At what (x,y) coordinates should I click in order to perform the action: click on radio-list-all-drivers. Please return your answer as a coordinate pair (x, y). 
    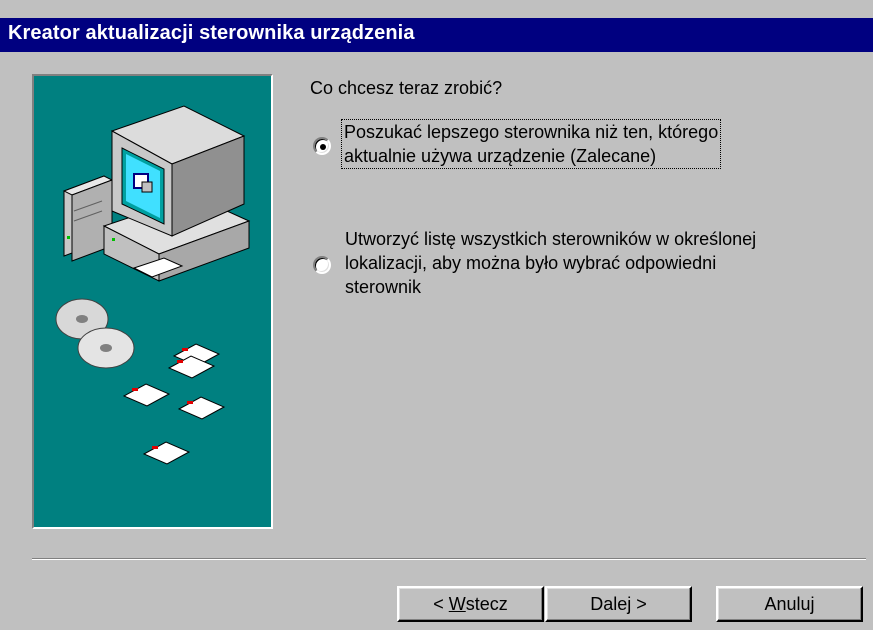
    Looking at the image, I should click on (322, 265).